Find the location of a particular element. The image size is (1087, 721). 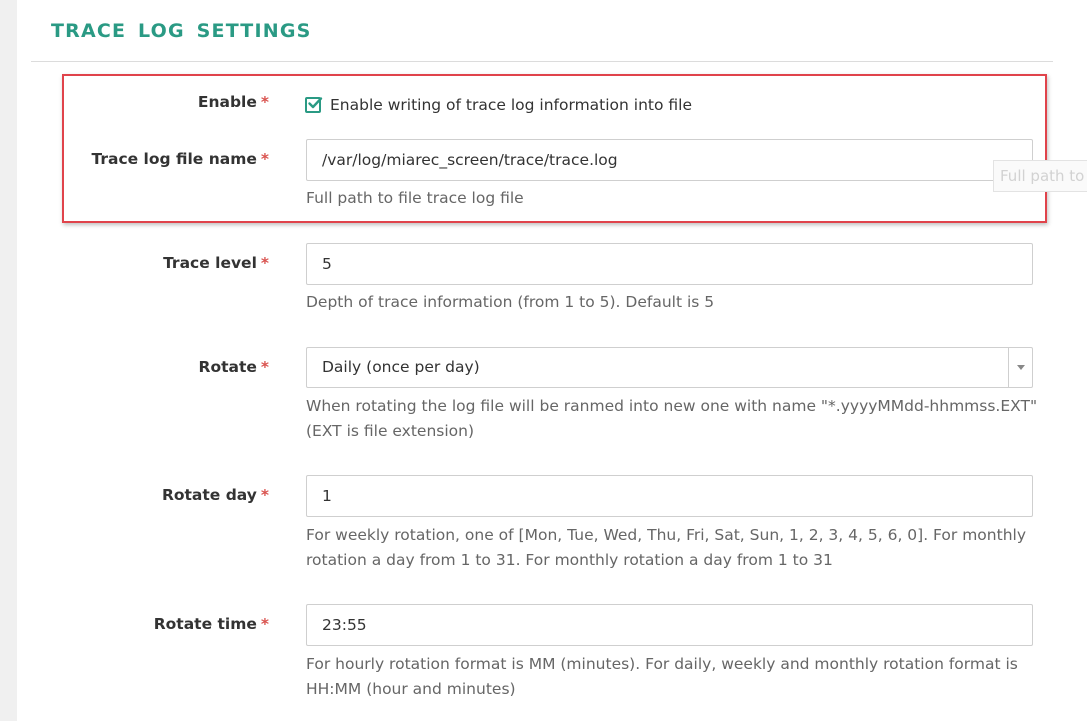

rotate-time-help-line2: HH:MM (hour and minutes) is located at coordinates (411, 689).